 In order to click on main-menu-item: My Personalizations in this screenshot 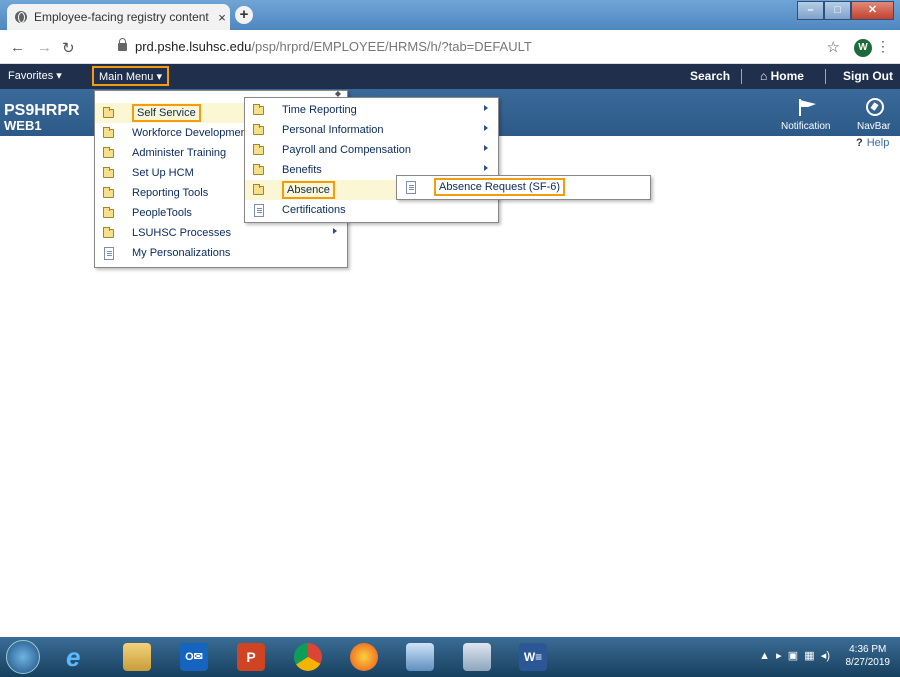, I will do `click(221, 253)`.